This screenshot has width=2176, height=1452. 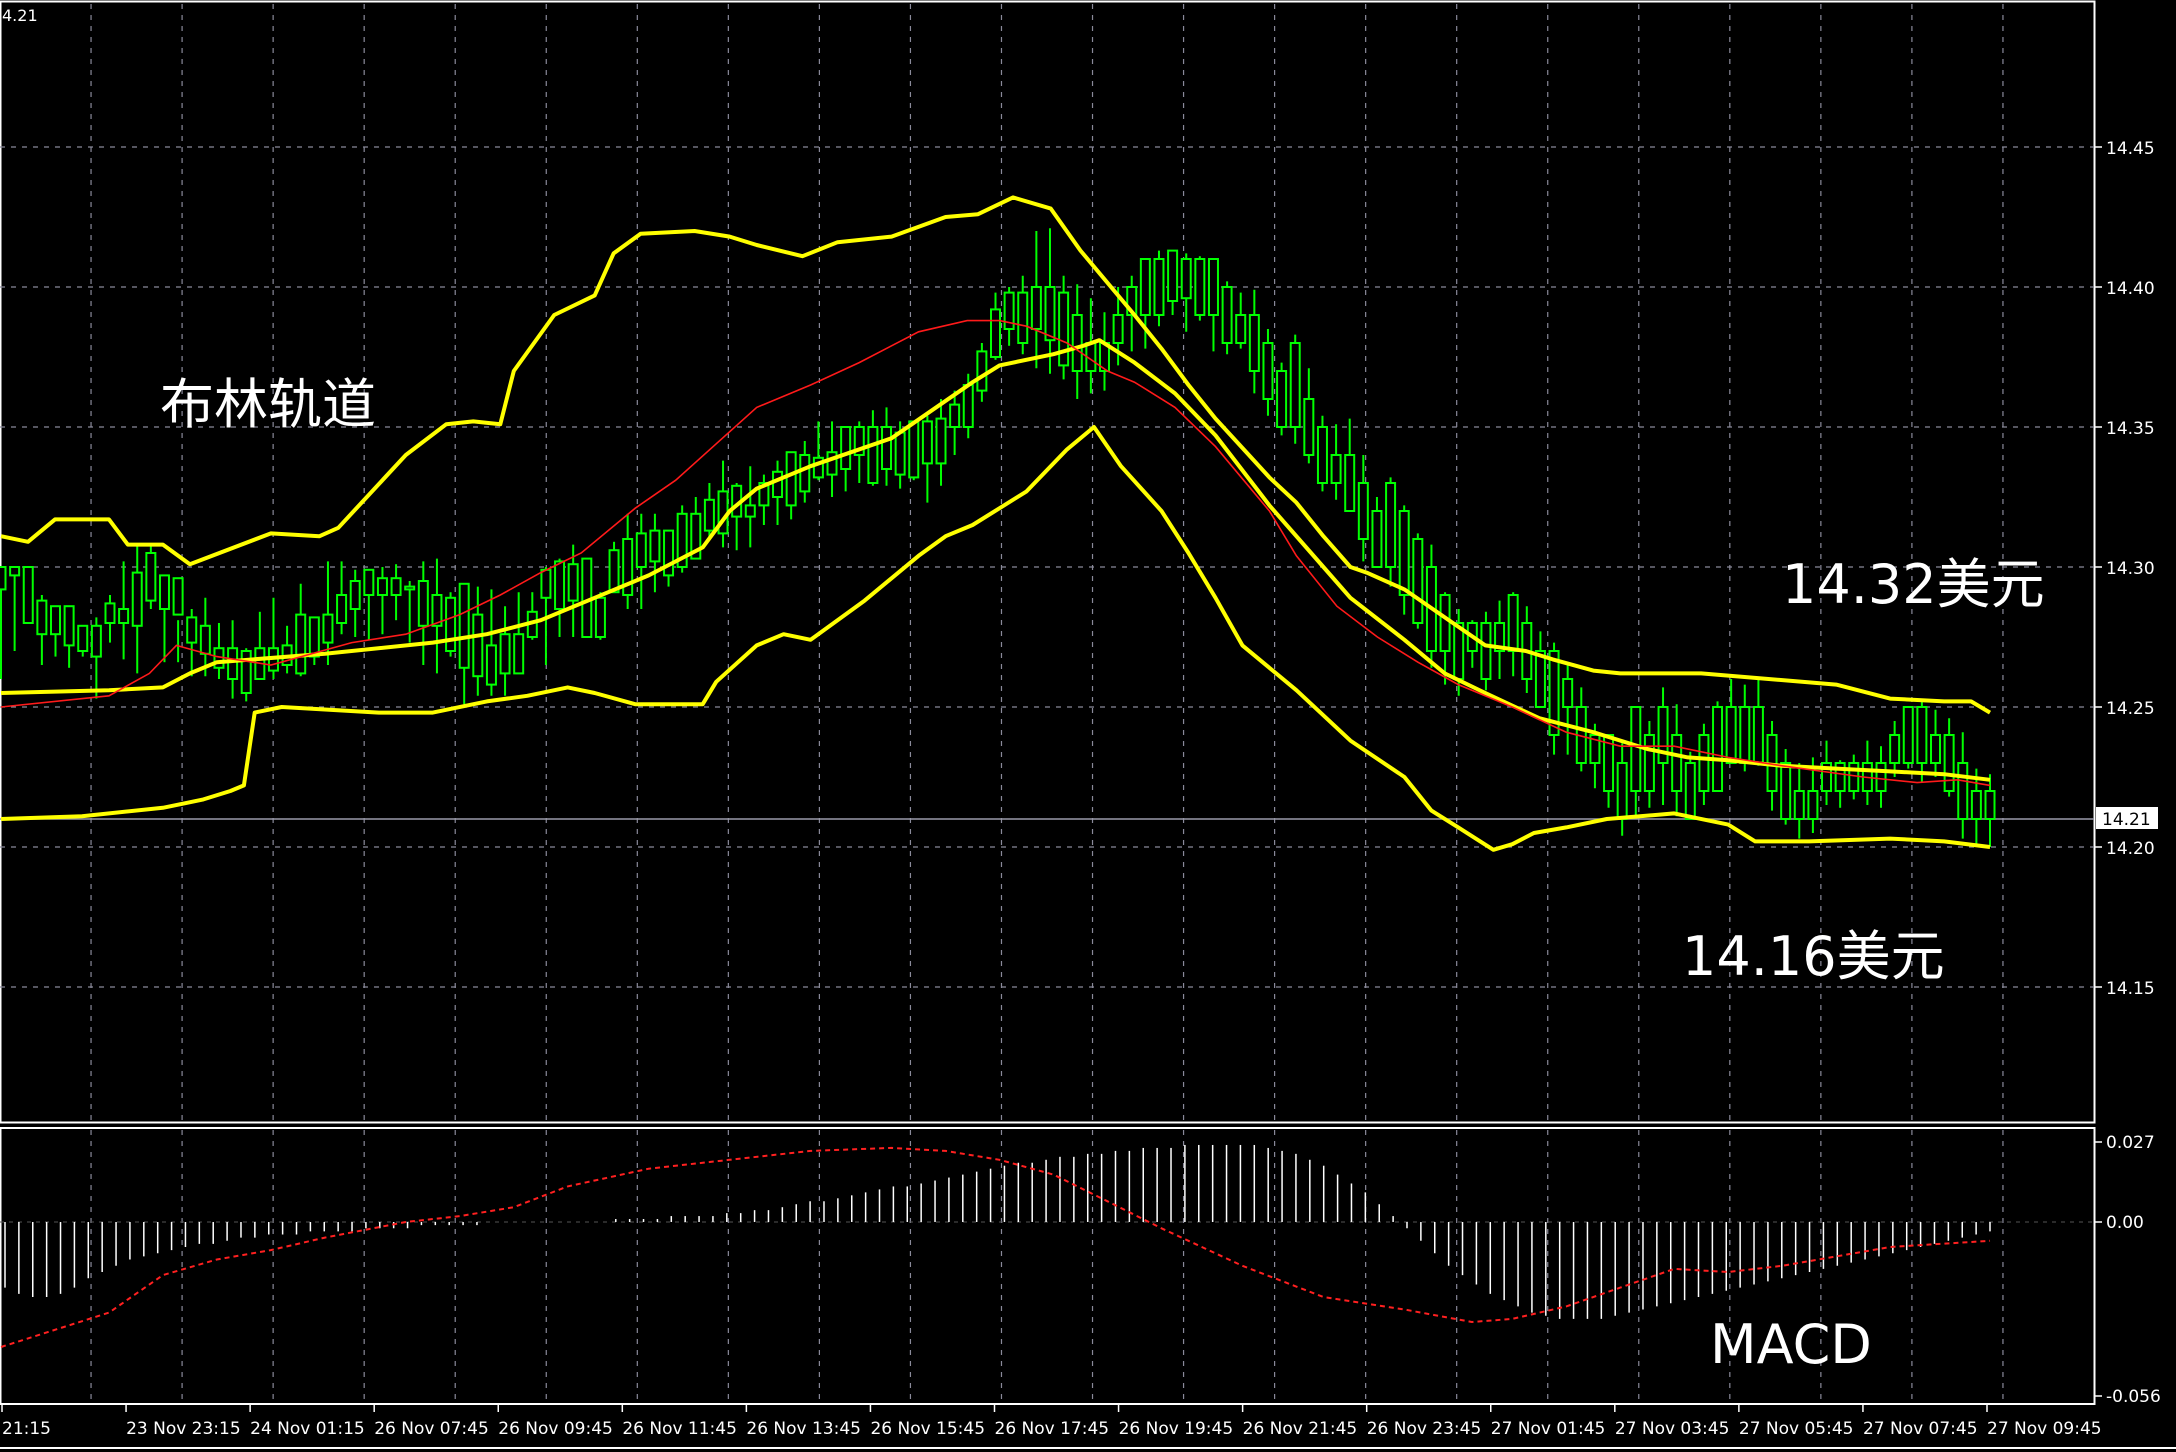 What do you see at coordinates (2133, 1397) in the screenshot?
I see `macd-y-tick-label: -0.056` at bounding box center [2133, 1397].